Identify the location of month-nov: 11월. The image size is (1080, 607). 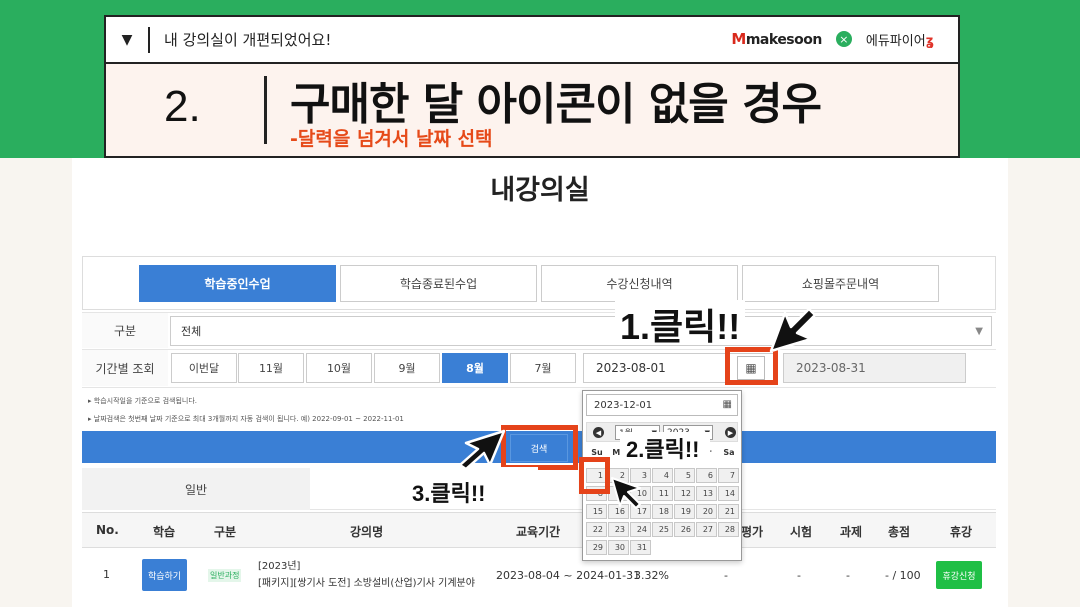
(271, 368).